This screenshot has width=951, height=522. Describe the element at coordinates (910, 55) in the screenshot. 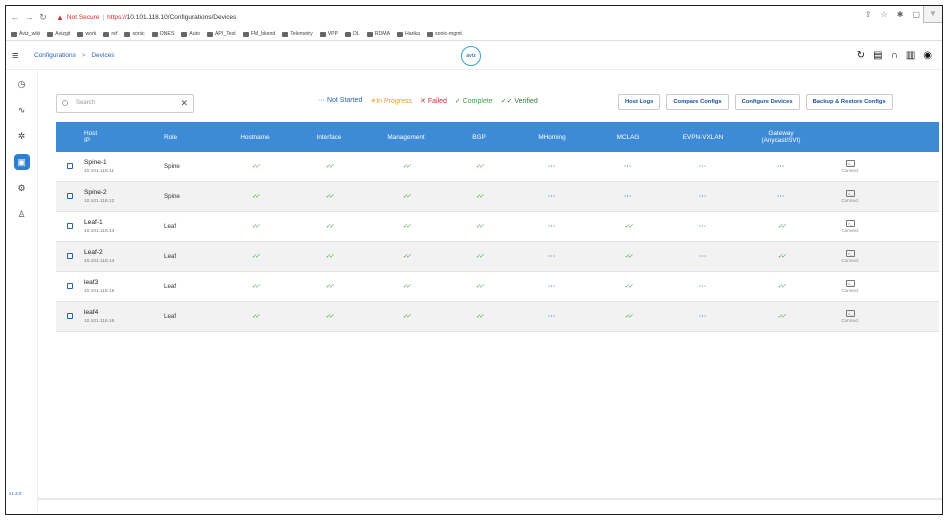

I see `book-icon: ▥` at that location.